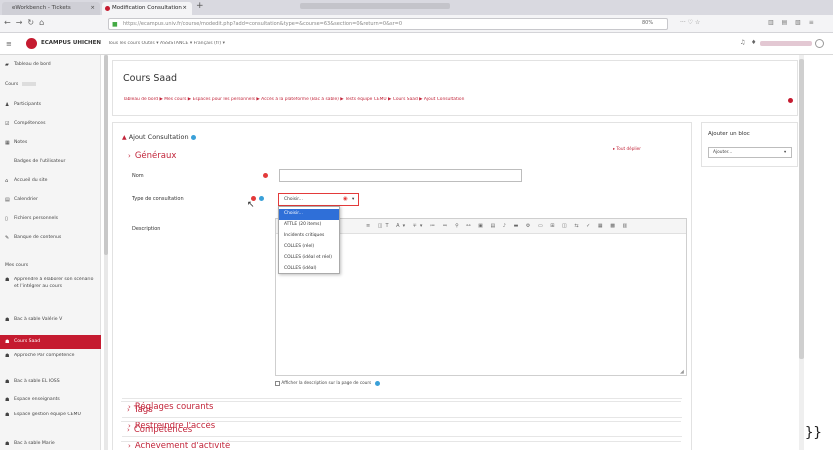 The image size is (833, 450). What do you see at coordinates (27, 341) in the screenshot?
I see `sidebar-item-label: Cours Saad` at bounding box center [27, 341].